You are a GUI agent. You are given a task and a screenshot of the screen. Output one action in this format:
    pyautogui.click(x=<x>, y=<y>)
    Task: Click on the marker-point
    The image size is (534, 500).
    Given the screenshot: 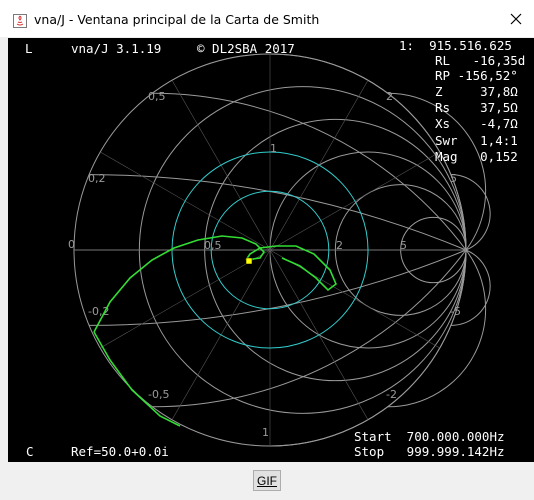 What is the action you would take?
    pyautogui.click(x=249, y=261)
    